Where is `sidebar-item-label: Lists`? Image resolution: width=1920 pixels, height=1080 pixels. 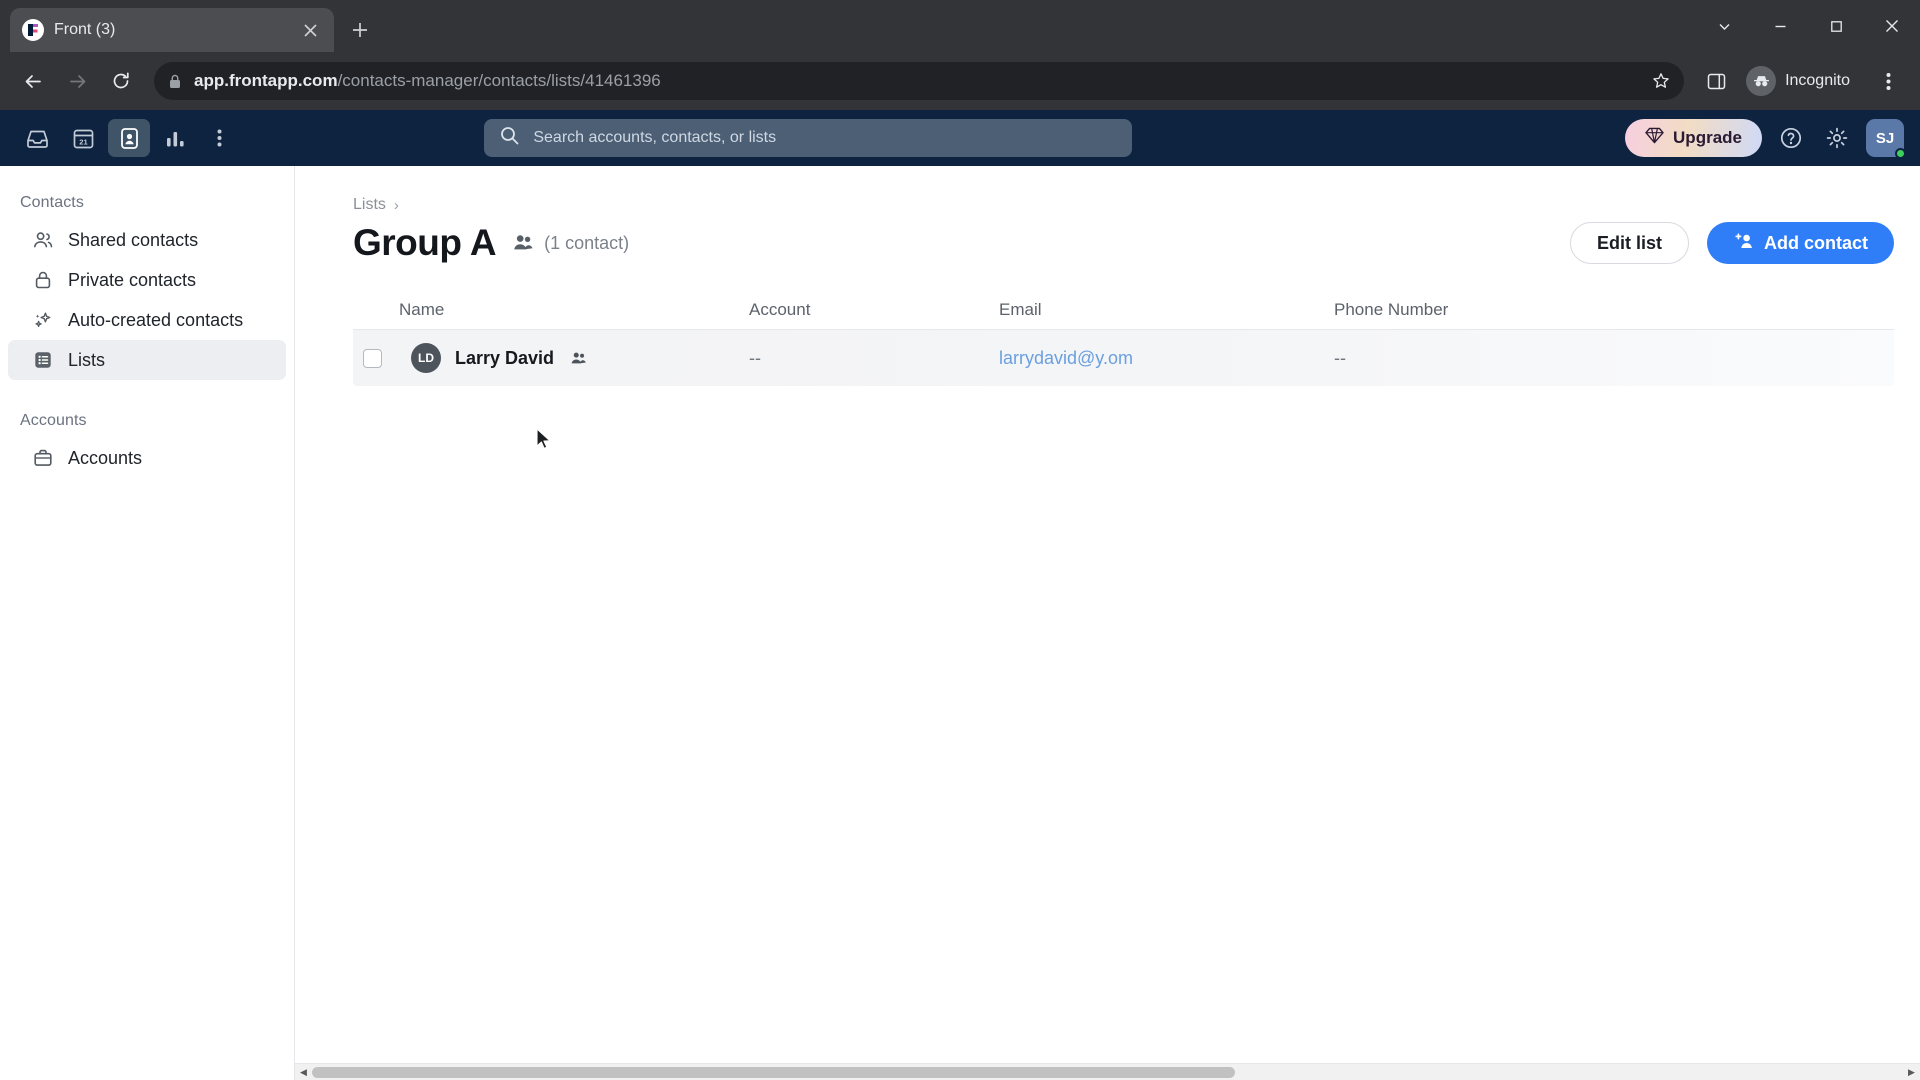
sidebar-item-label: Lists is located at coordinates (87, 359).